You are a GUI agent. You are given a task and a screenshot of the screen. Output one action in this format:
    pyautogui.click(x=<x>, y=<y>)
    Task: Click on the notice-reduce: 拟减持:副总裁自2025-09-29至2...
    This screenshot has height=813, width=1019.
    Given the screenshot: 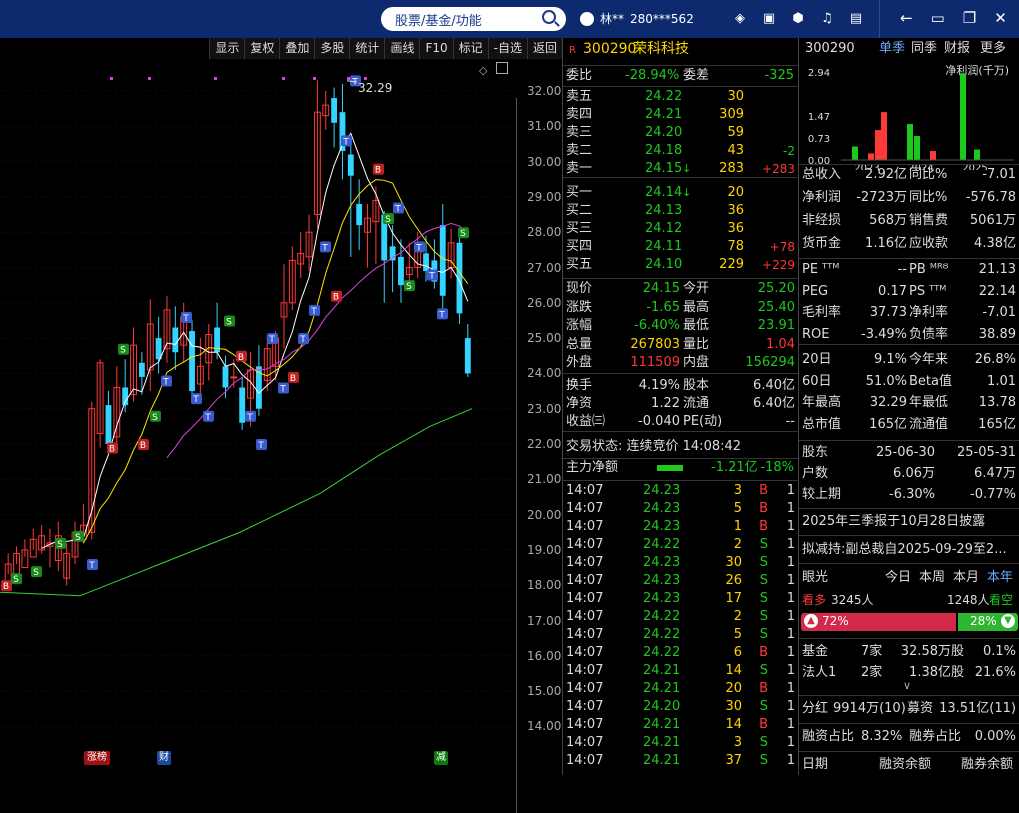 What is the action you would take?
    pyautogui.click(x=904, y=550)
    